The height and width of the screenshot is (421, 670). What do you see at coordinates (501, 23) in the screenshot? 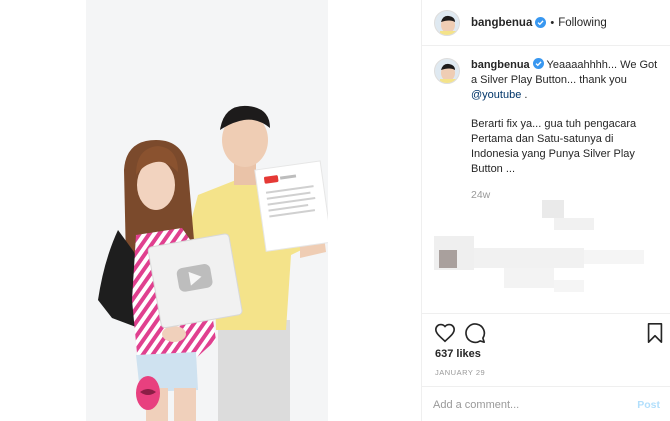
I see `header-username: bangbenua` at bounding box center [501, 23].